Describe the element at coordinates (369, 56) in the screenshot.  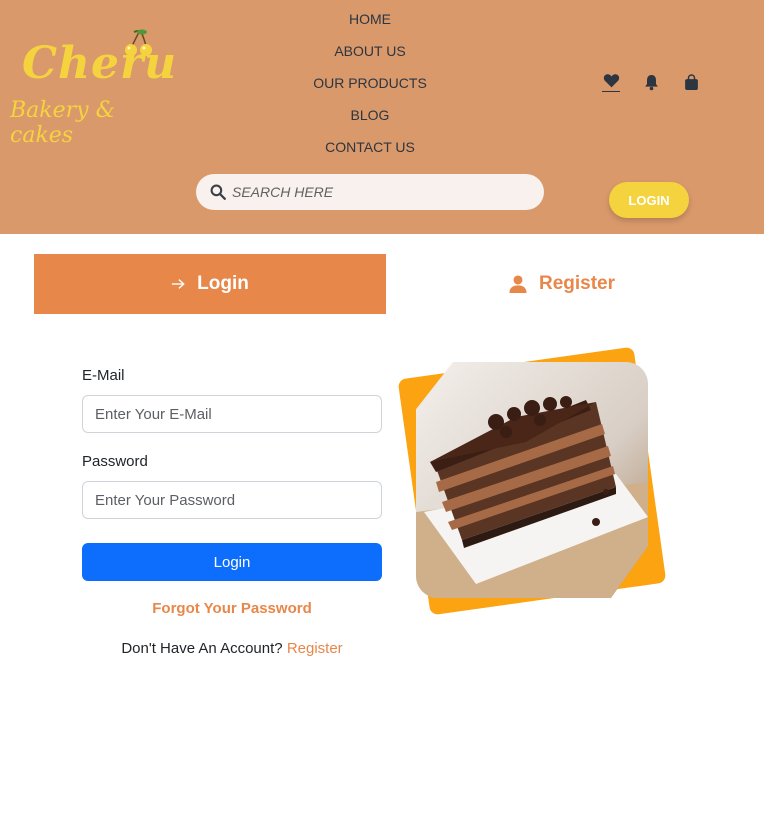
I see `nav-about-us: ABOUT US` at that location.